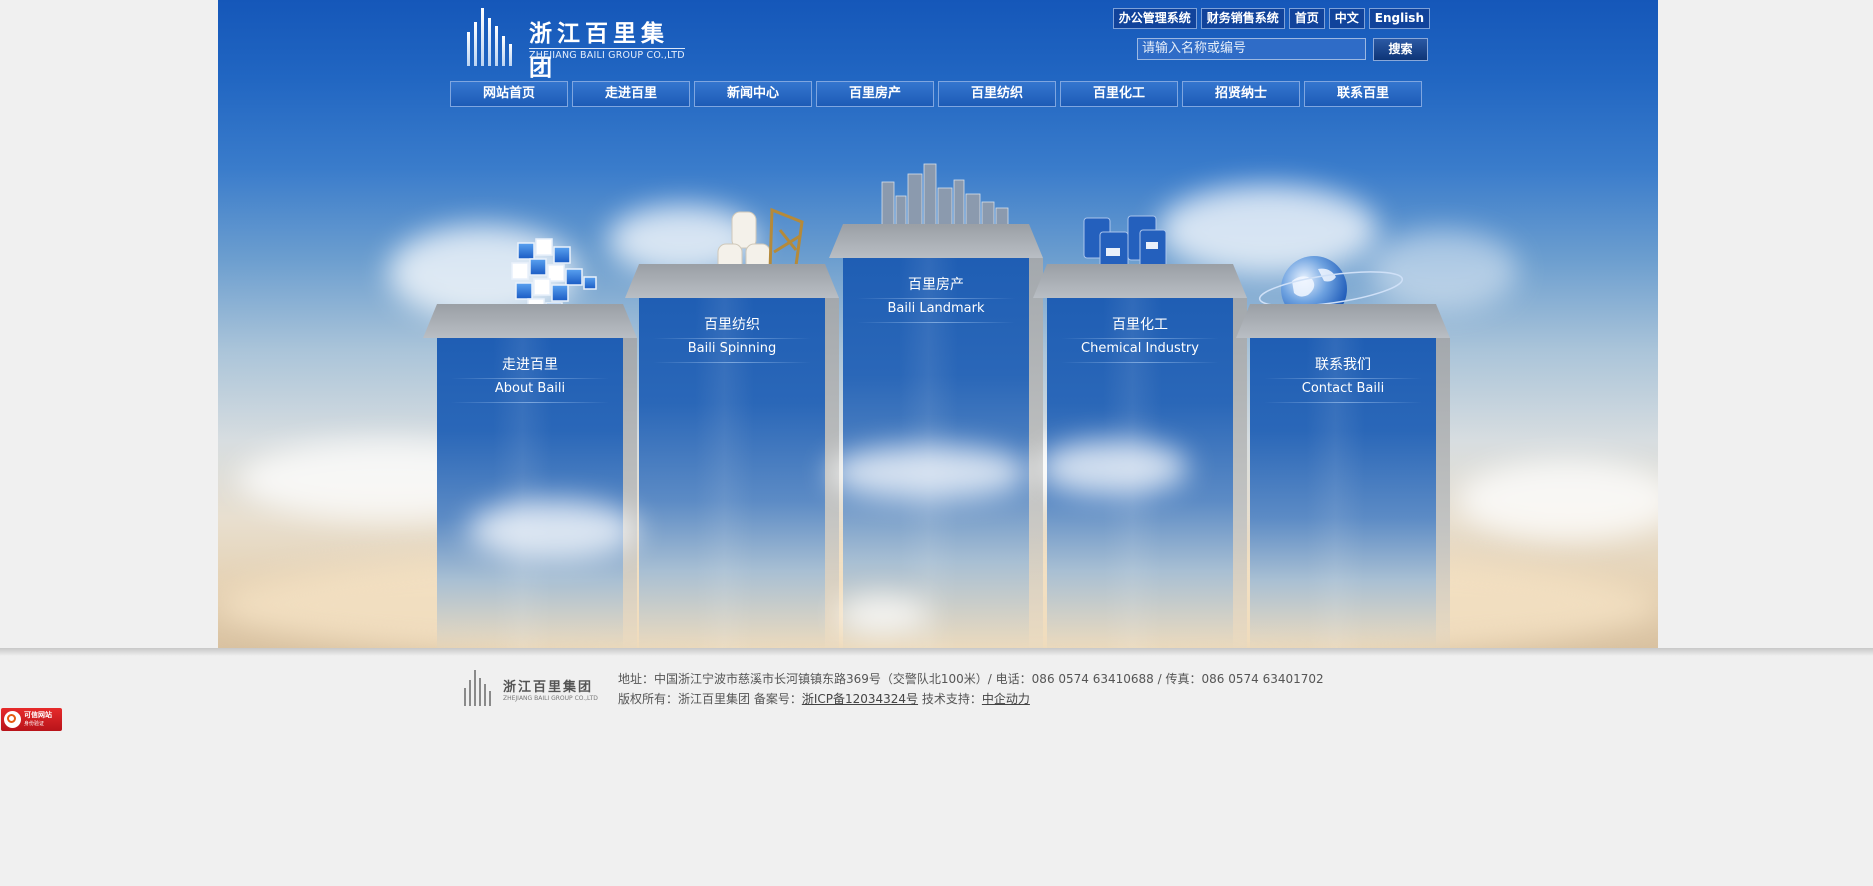 The image size is (1873, 886). I want to click on nav-news: 新闻中心, so click(753, 94).